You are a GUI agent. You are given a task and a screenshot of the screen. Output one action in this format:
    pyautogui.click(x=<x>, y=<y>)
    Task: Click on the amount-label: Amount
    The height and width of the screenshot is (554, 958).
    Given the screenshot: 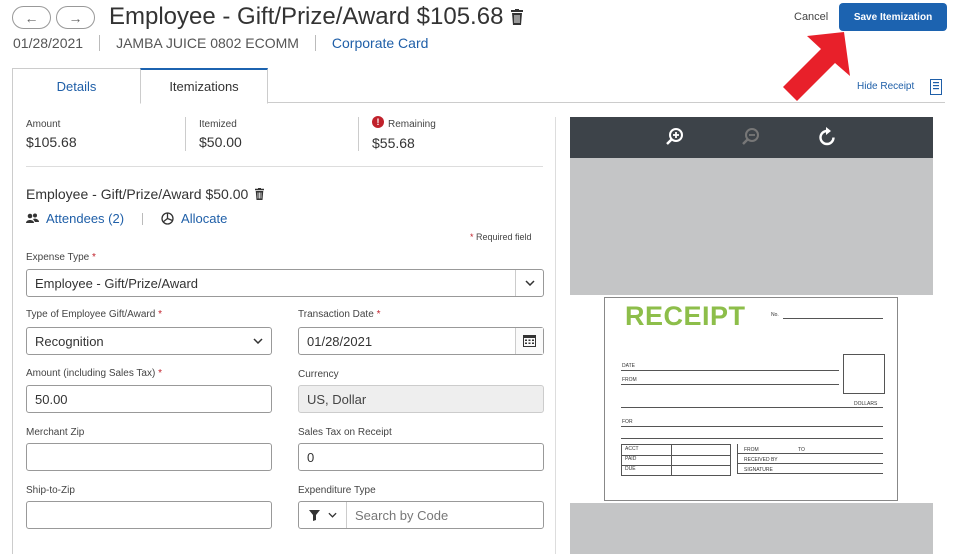 What is the action you would take?
    pyautogui.click(x=43, y=124)
    